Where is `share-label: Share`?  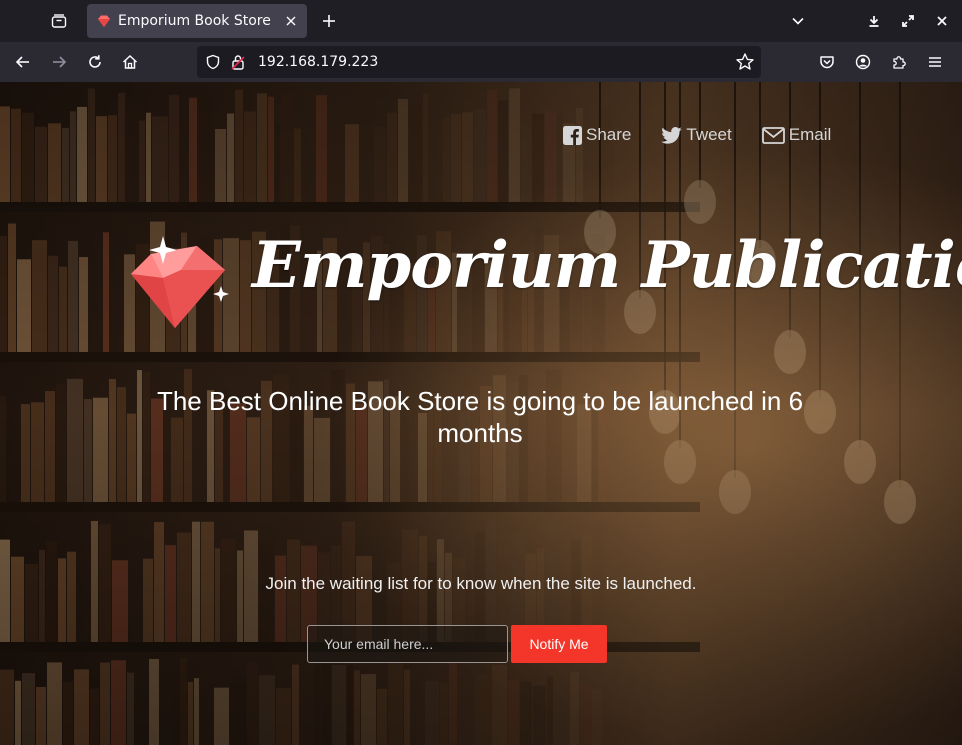 share-label: Share is located at coordinates (609, 134).